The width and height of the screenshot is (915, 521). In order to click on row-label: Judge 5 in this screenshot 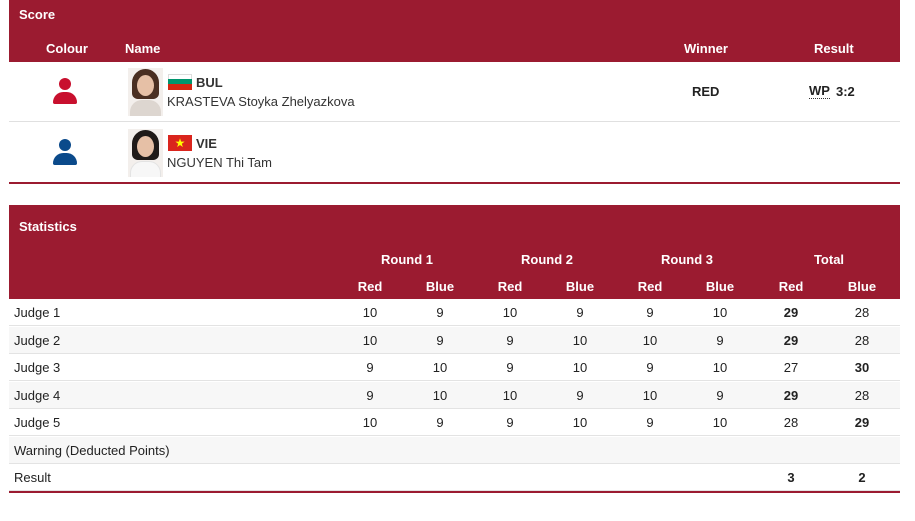, I will do `click(37, 422)`.